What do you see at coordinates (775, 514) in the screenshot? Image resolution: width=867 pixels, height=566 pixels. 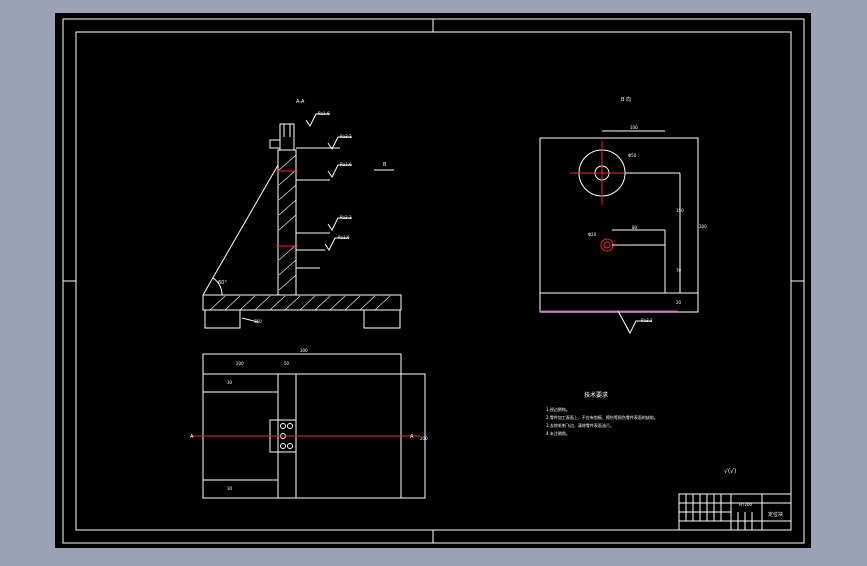 I see `title-part-name: 定位块` at bounding box center [775, 514].